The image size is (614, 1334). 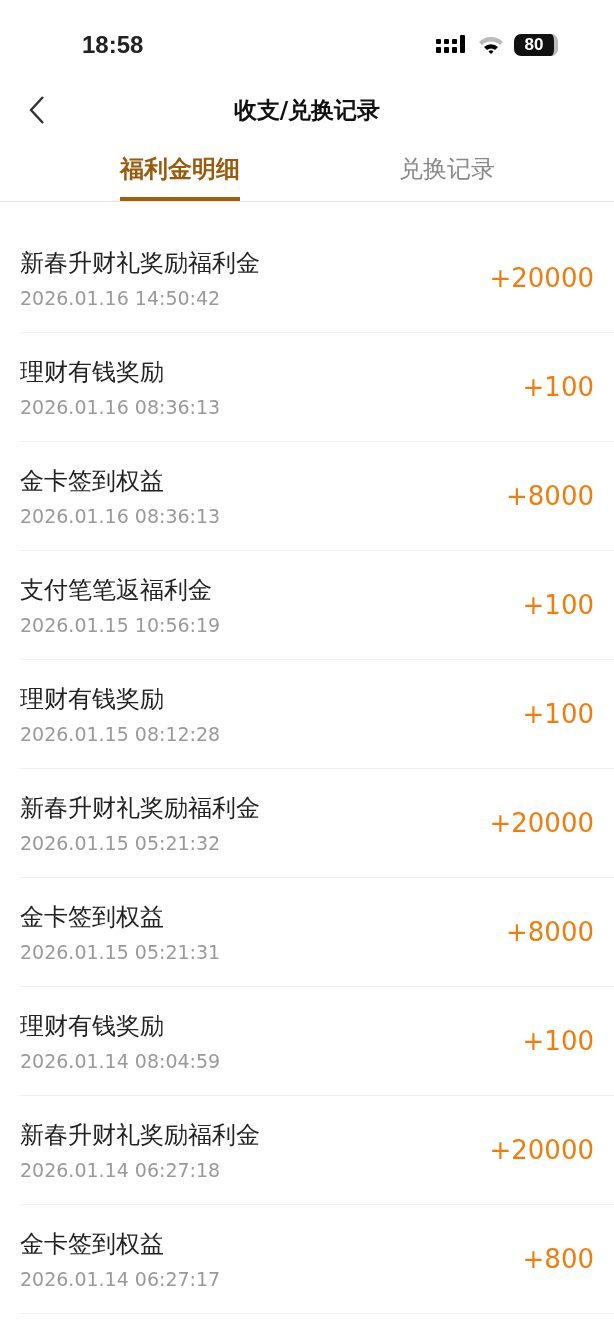 What do you see at coordinates (113, 45) in the screenshot?
I see `status-time: 18:58` at bounding box center [113, 45].